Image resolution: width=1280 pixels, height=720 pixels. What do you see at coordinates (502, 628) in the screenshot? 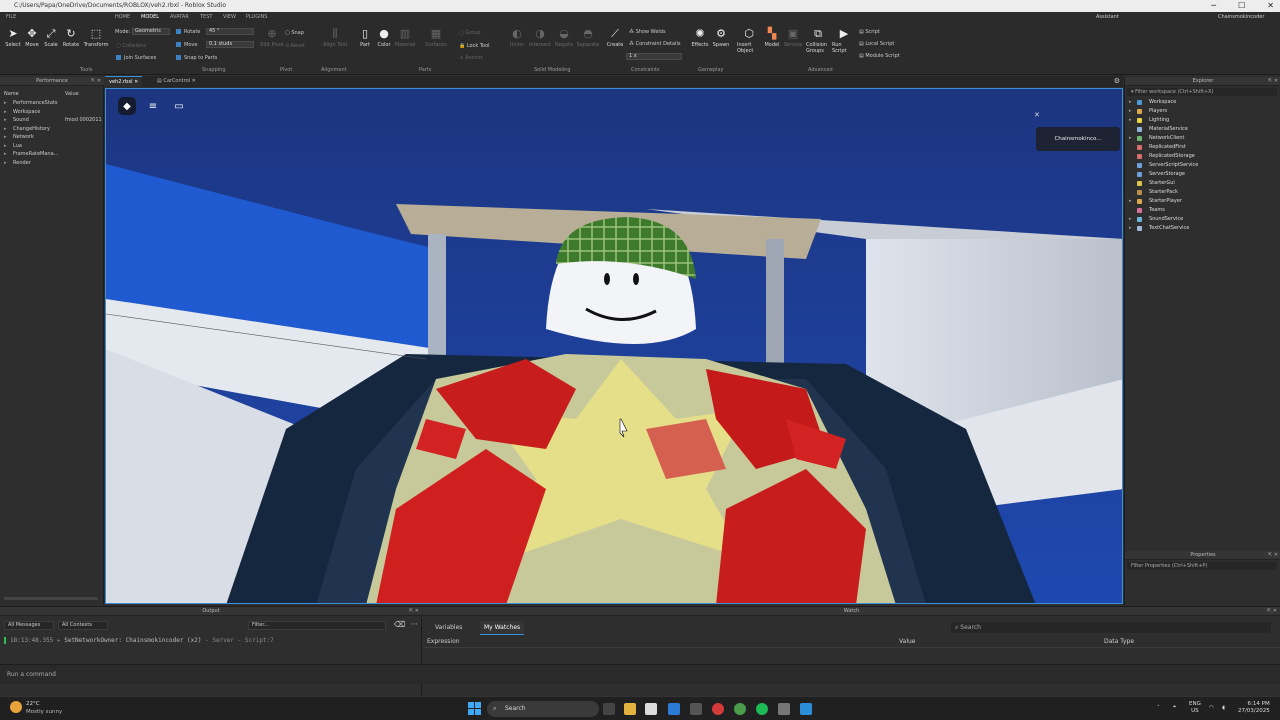
I see `tab-my-watches: My Watches` at bounding box center [502, 628].